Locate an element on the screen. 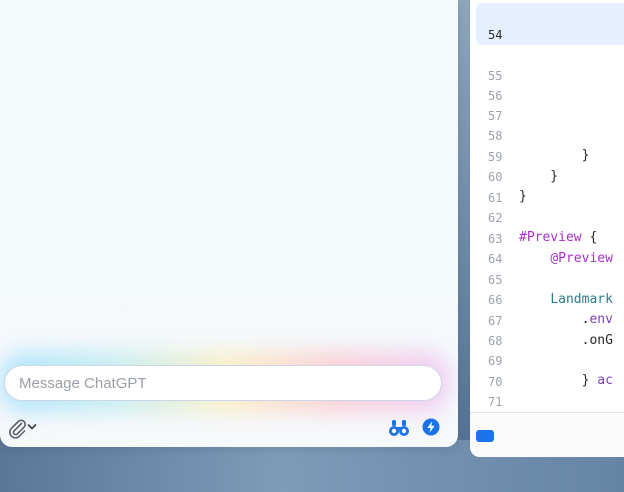  code-line: 55 is located at coordinates (547, 64).